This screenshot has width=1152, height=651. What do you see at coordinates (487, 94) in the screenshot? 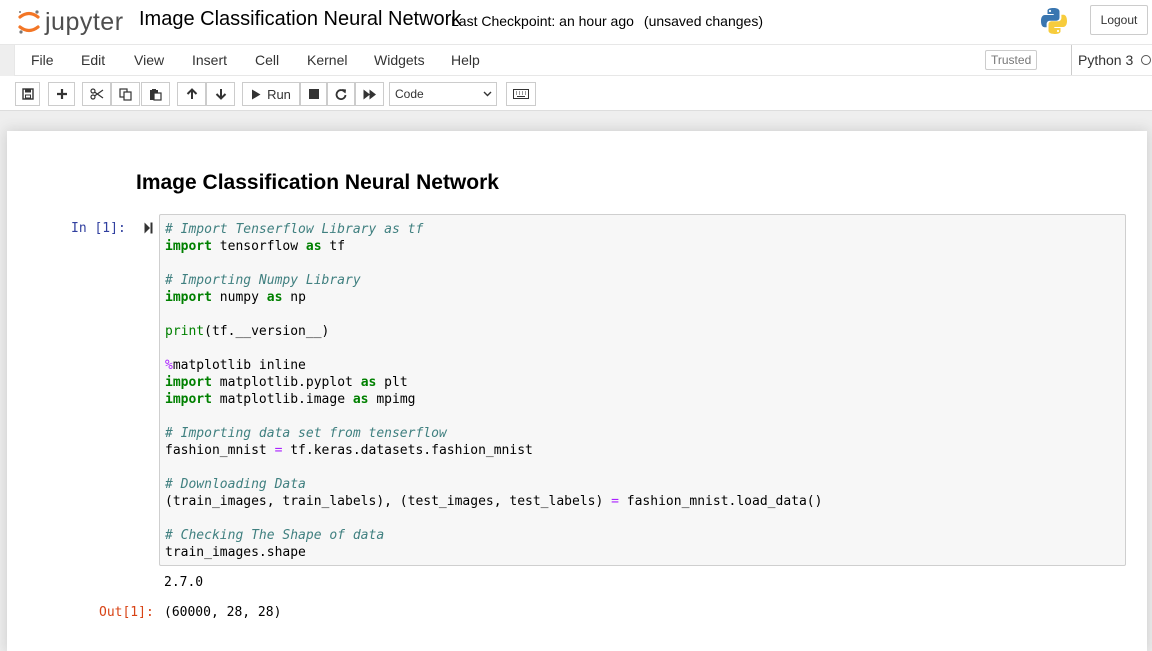
I see `chevron-down-icon` at bounding box center [487, 94].